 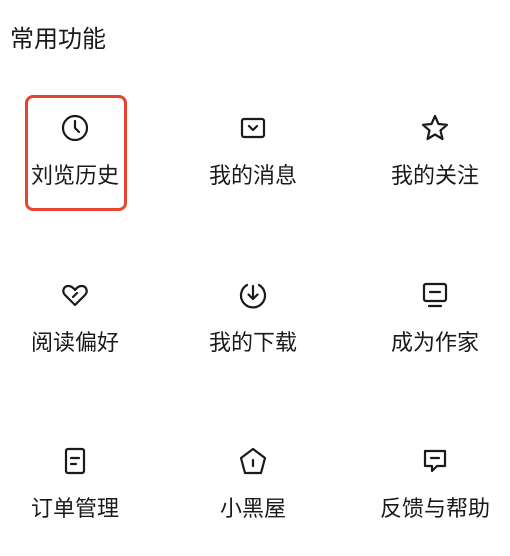 What do you see at coordinates (75, 295) in the screenshot?
I see `heart-icon` at bounding box center [75, 295].